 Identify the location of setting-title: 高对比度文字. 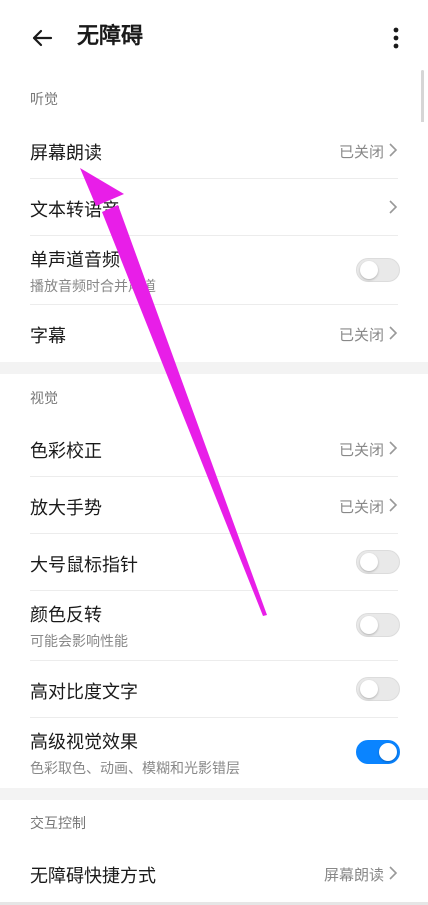
(84, 692).